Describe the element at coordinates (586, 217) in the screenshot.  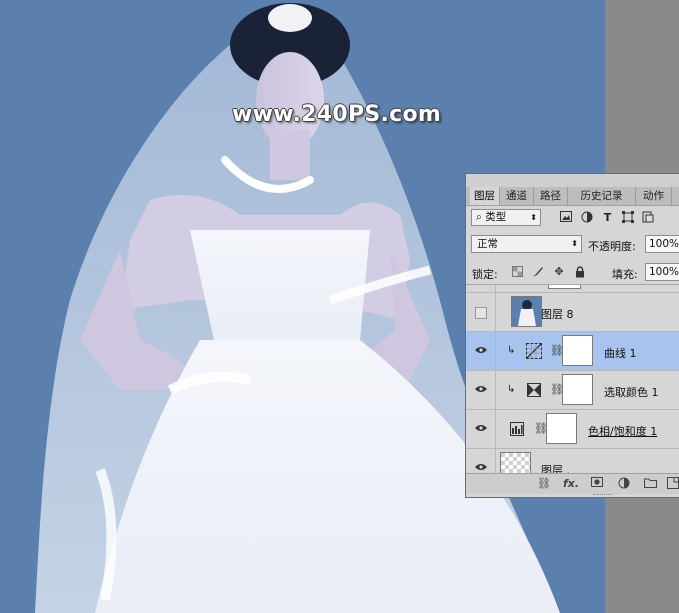
I see `adjustment-filter-icon` at that location.